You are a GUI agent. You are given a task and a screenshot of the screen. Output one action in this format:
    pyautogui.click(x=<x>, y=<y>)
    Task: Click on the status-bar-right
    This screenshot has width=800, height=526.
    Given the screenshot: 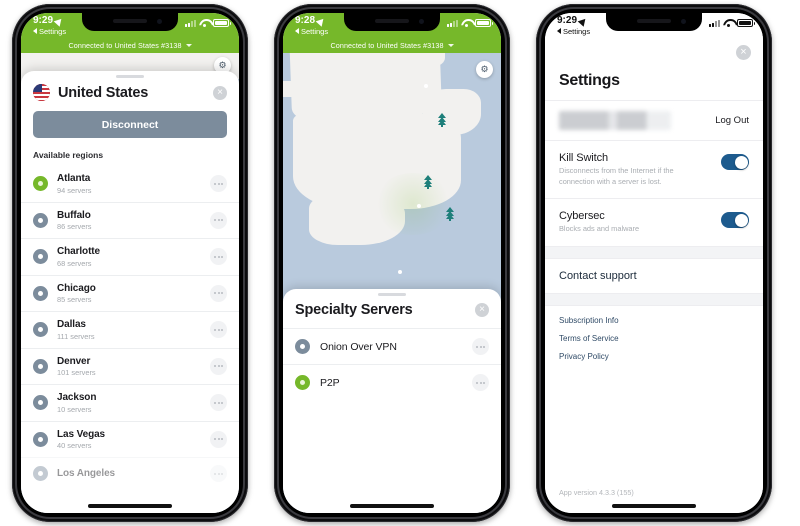 What is the action you would take?
    pyautogui.click(x=208, y=23)
    